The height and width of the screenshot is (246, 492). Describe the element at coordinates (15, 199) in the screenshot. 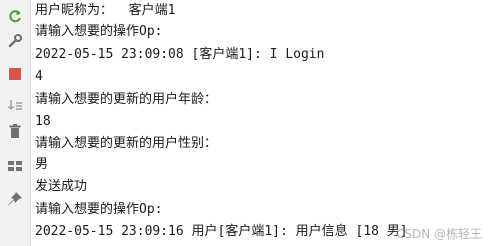

I see `pin-icon` at that location.